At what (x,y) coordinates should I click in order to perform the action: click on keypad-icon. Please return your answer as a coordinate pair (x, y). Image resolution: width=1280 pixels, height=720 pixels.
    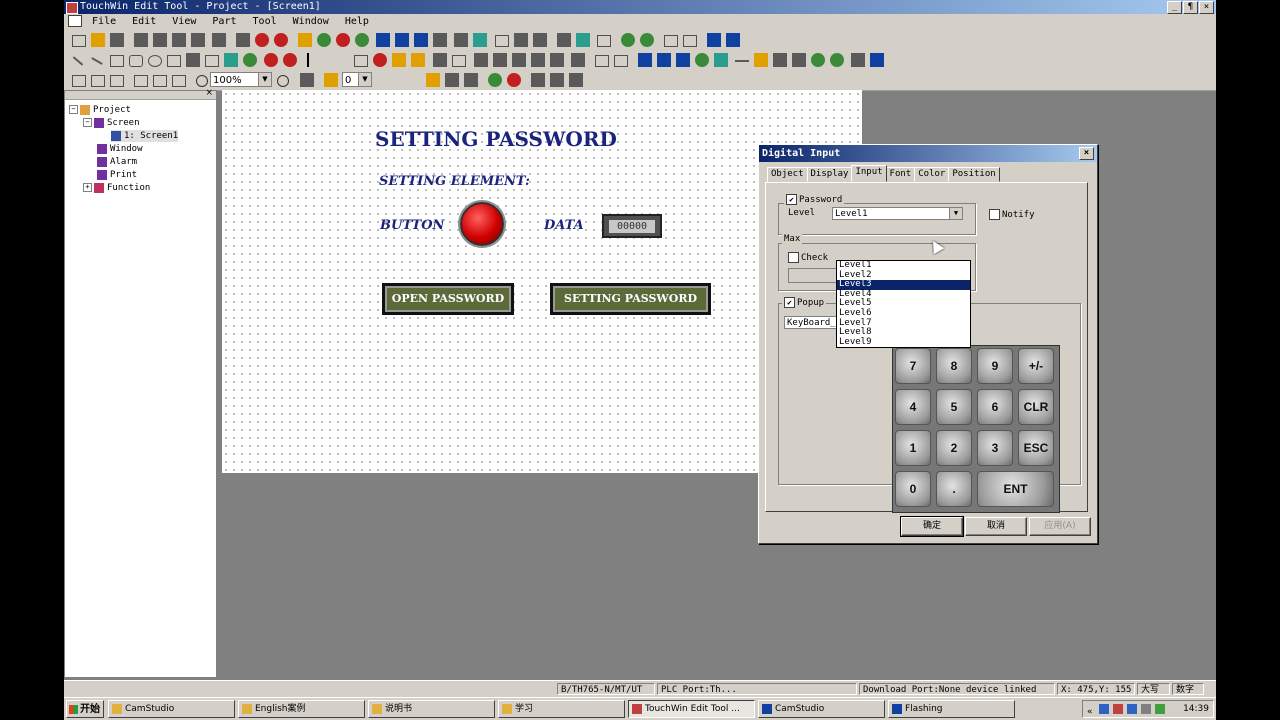
    Looking at the image, I should click on (440, 60).